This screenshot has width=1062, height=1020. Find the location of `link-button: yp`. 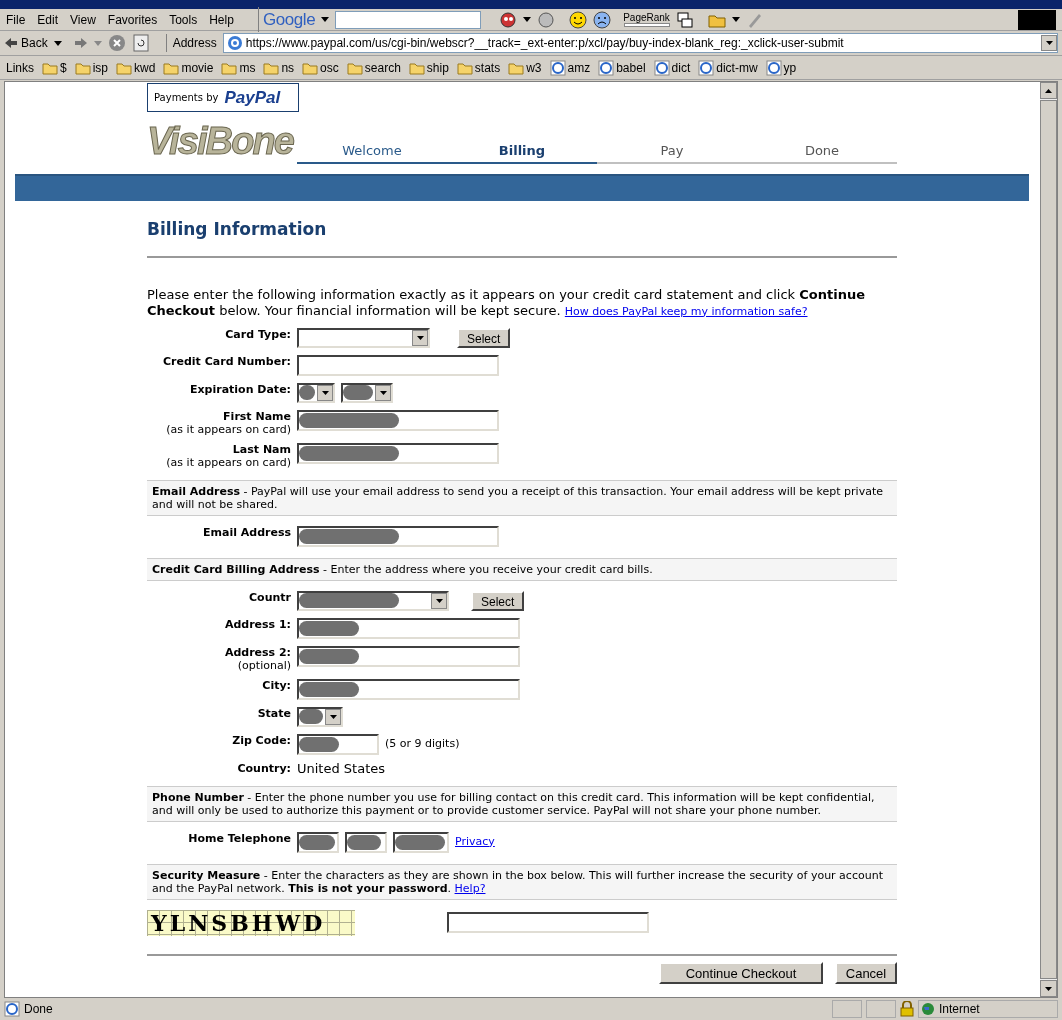

link-button: yp is located at coordinates (781, 67).